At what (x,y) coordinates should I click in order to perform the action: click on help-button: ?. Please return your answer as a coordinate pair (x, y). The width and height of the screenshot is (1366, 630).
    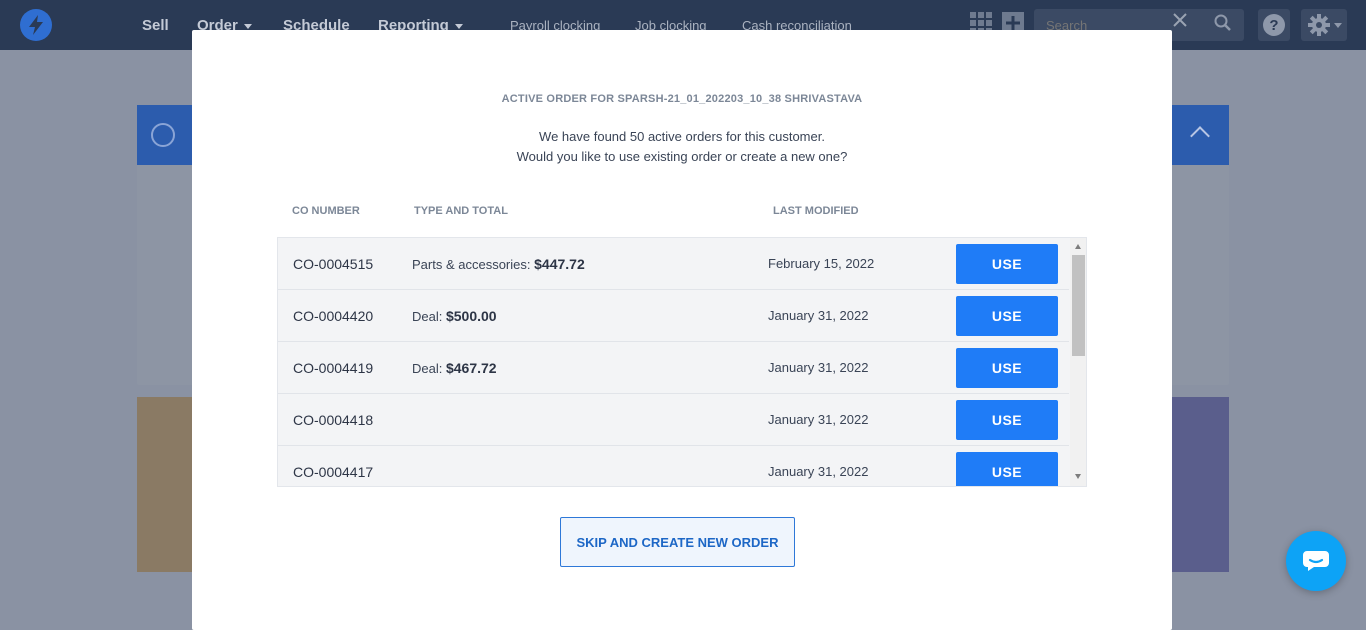
    Looking at the image, I should click on (1274, 25).